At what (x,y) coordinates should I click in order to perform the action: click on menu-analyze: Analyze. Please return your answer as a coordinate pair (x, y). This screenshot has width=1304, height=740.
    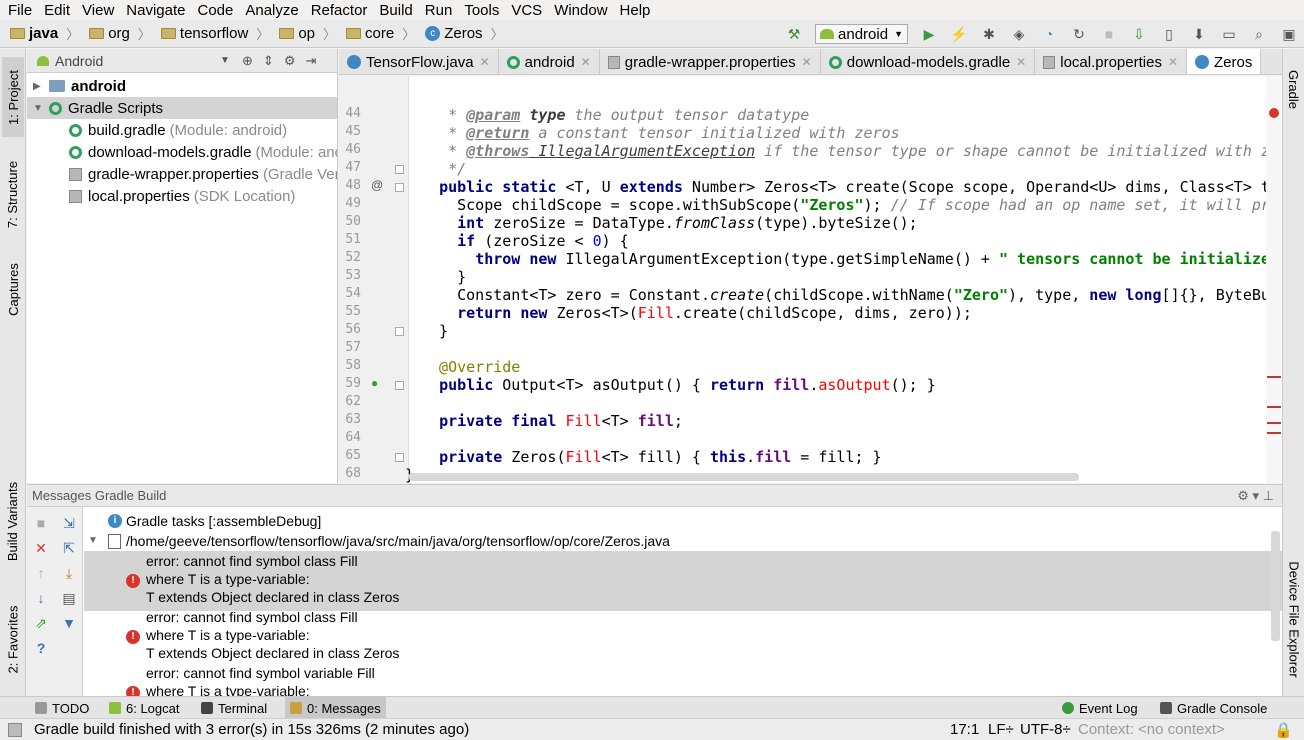
    Looking at the image, I should click on (271, 10).